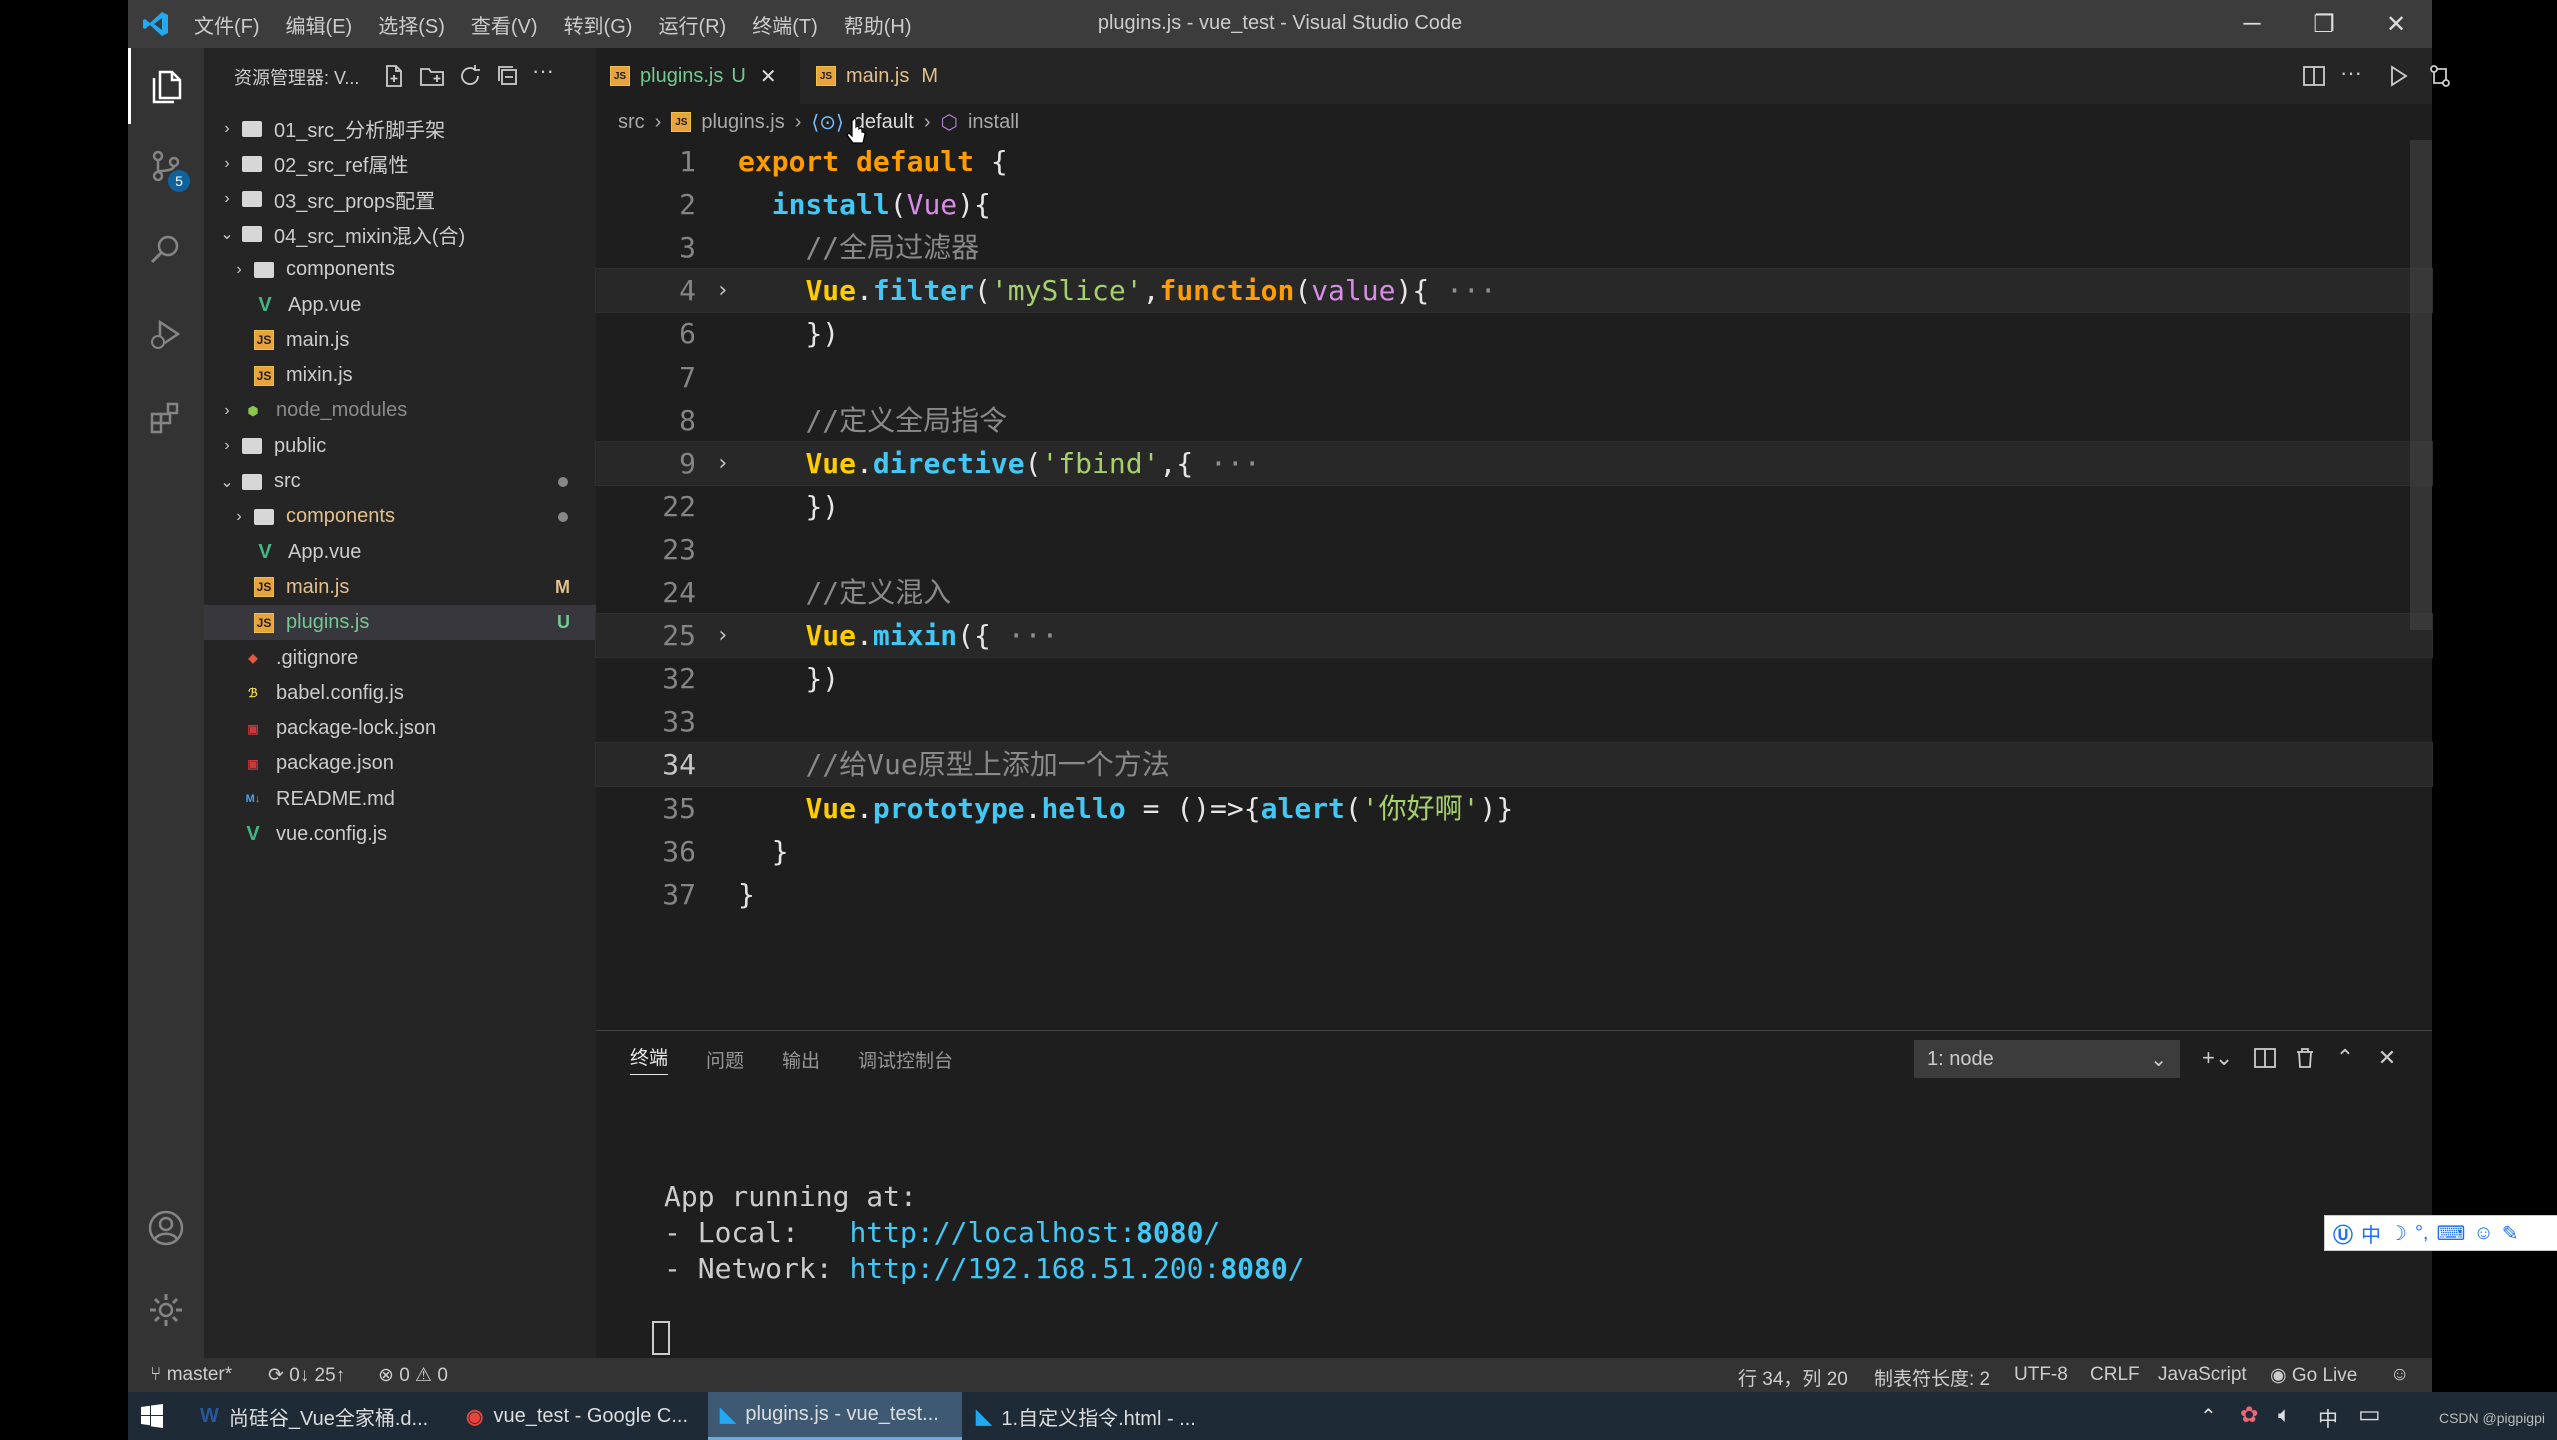 The height and width of the screenshot is (1440, 2557). Describe the element at coordinates (698, 76) in the screenshot. I see `tab-plugins-js: JS plugins.js U ✕` at that location.